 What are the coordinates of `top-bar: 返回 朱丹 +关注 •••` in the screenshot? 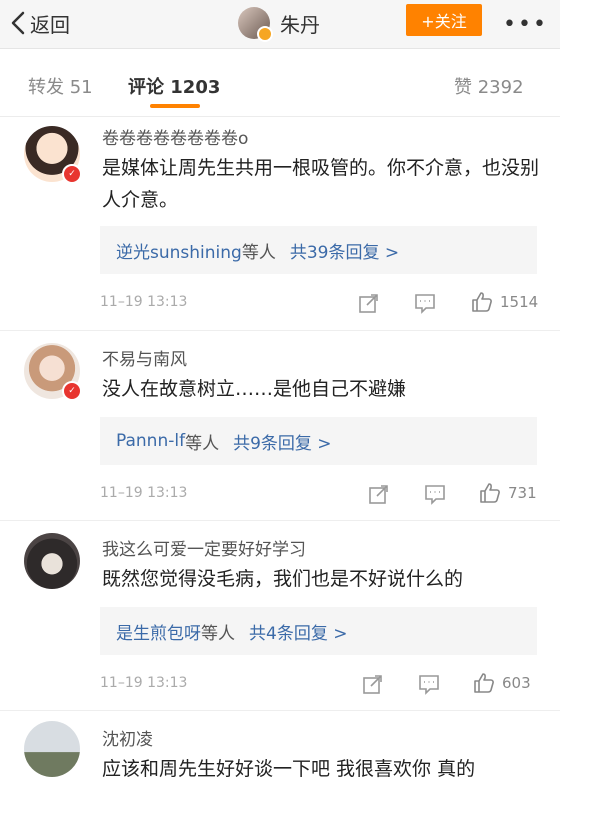 It's located at (280, 24).